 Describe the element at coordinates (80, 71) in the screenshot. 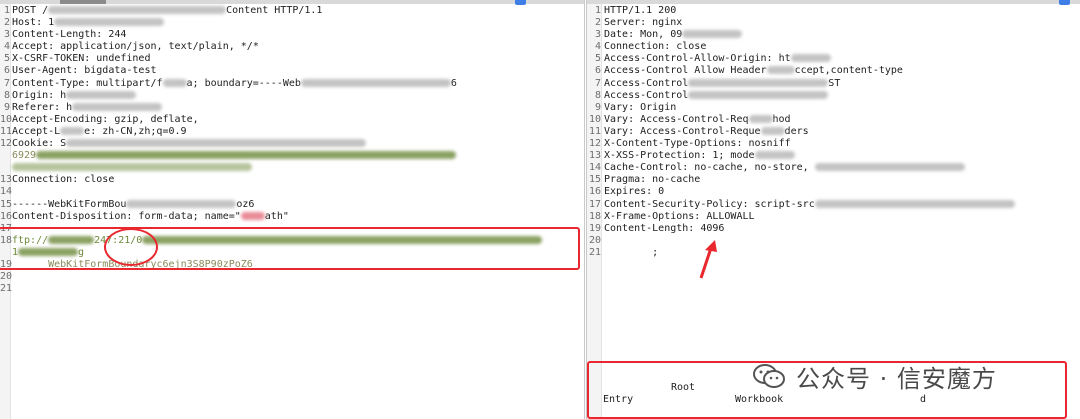

I see `request-line-6: 6 User-Agent: bigdata-test` at that location.